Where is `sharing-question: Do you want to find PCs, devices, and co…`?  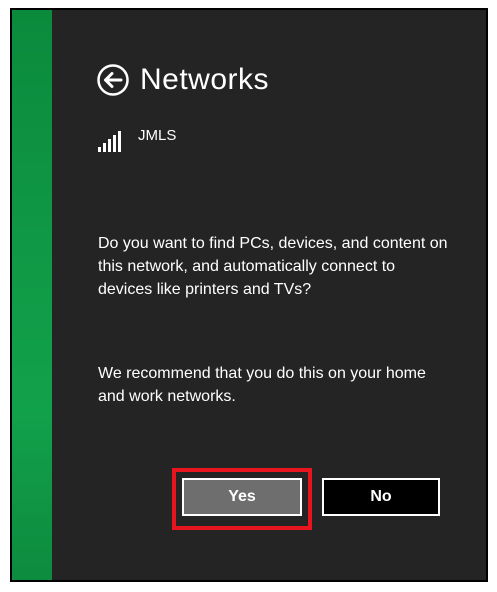 sharing-question: Do you want to find PCs, devices, and co… is located at coordinates (273, 266).